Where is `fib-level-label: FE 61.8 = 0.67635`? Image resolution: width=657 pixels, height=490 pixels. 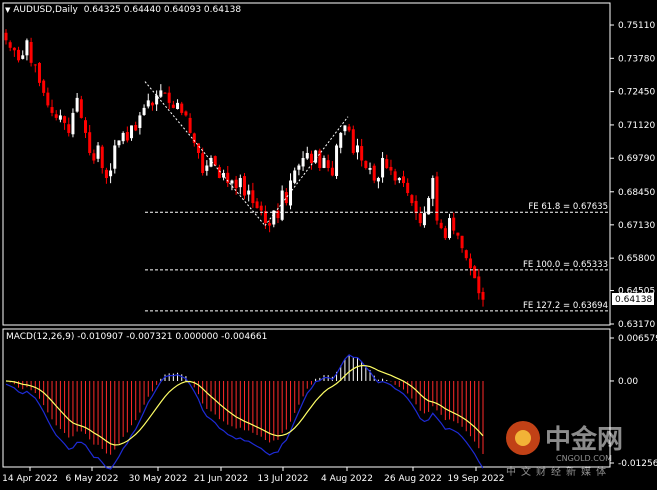 fib-level-label: FE 61.8 = 0.67635 is located at coordinates (568, 207).